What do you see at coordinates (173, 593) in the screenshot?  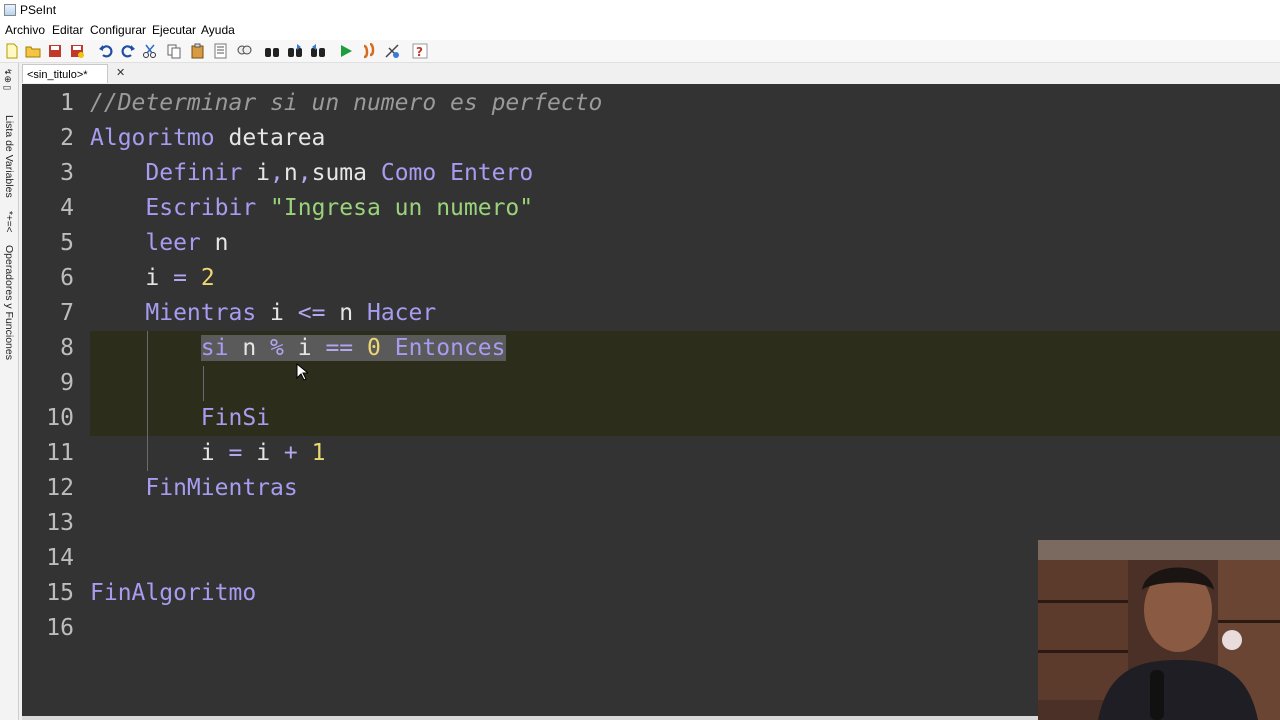 I see `code-text: FinAlgoritmo` at bounding box center [173, 593].